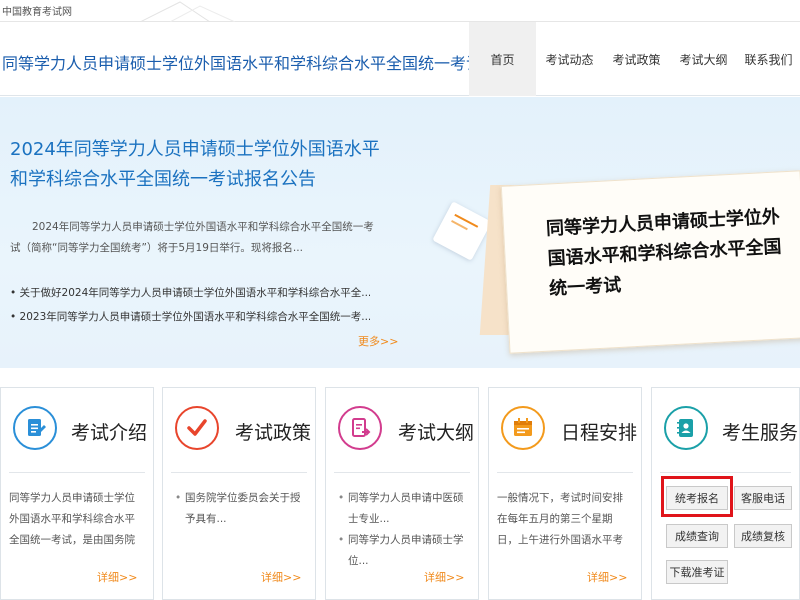 Image resolution: width=800 pixels, height=600 pixels. Describe the element at coordinates (37, 10) in the screenshot. I see `site-name: 中国教育考试网` at that location.